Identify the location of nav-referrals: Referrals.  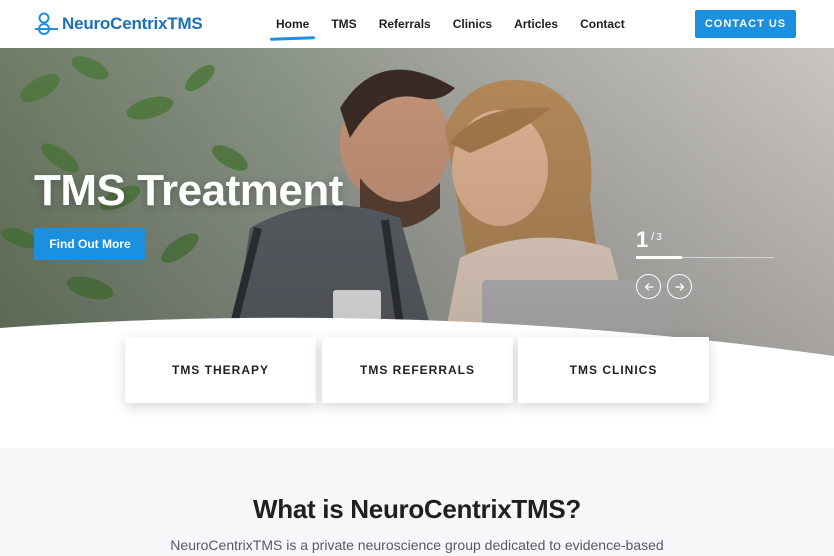
(405, 24).